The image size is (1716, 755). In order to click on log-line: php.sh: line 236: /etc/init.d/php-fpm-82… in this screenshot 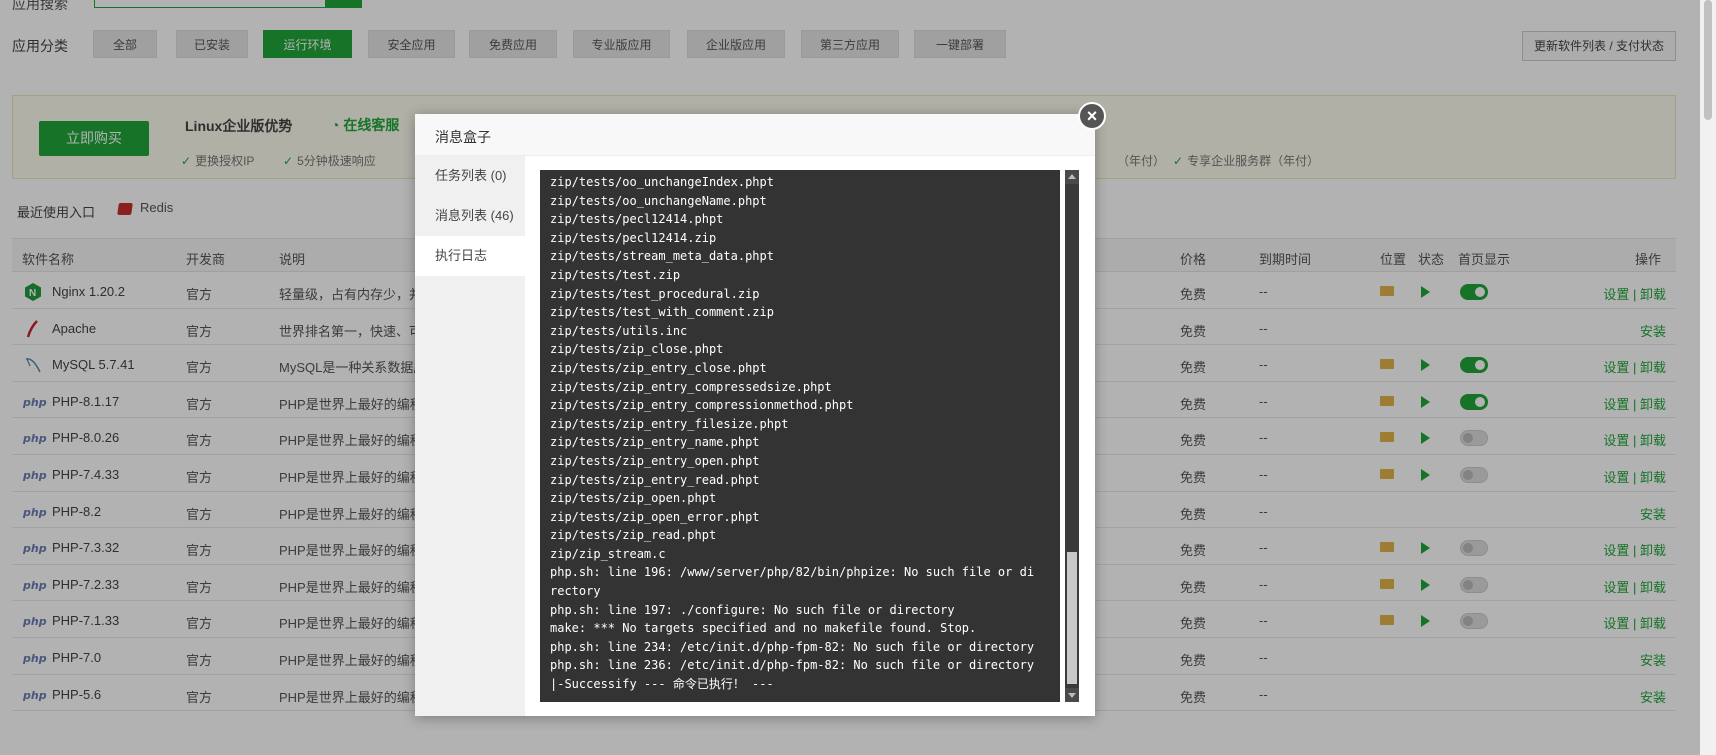, I will do `click(792, 665)`.